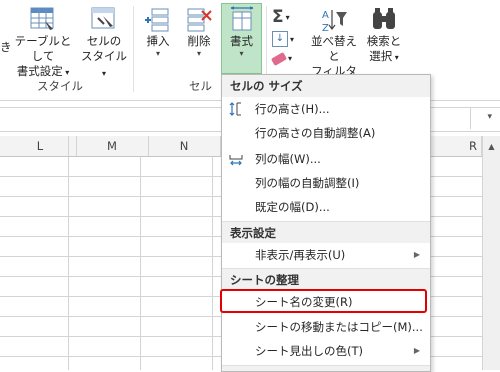 This screenshot has width=500, height=372. What do you see at coordinates (42, 18) in the screenshot?
I see `table-format-icon` at bounding box center [42, 18].